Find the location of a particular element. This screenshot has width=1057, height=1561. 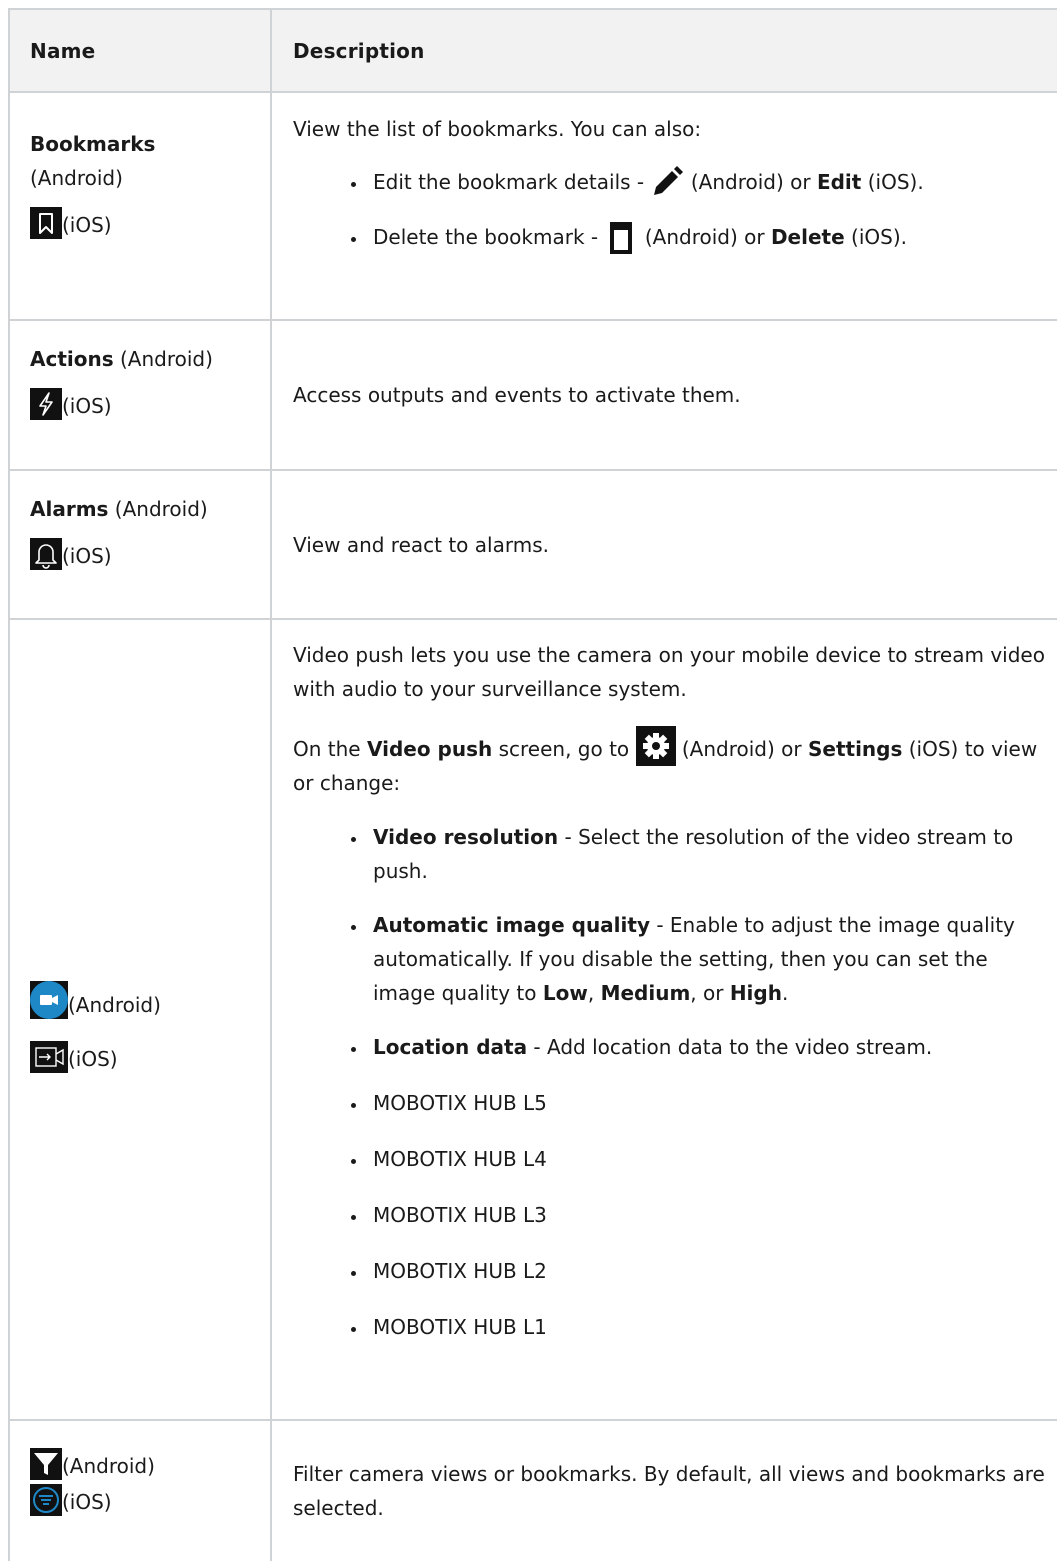

filter-circle-icon is located at coordinates (46, 1500).